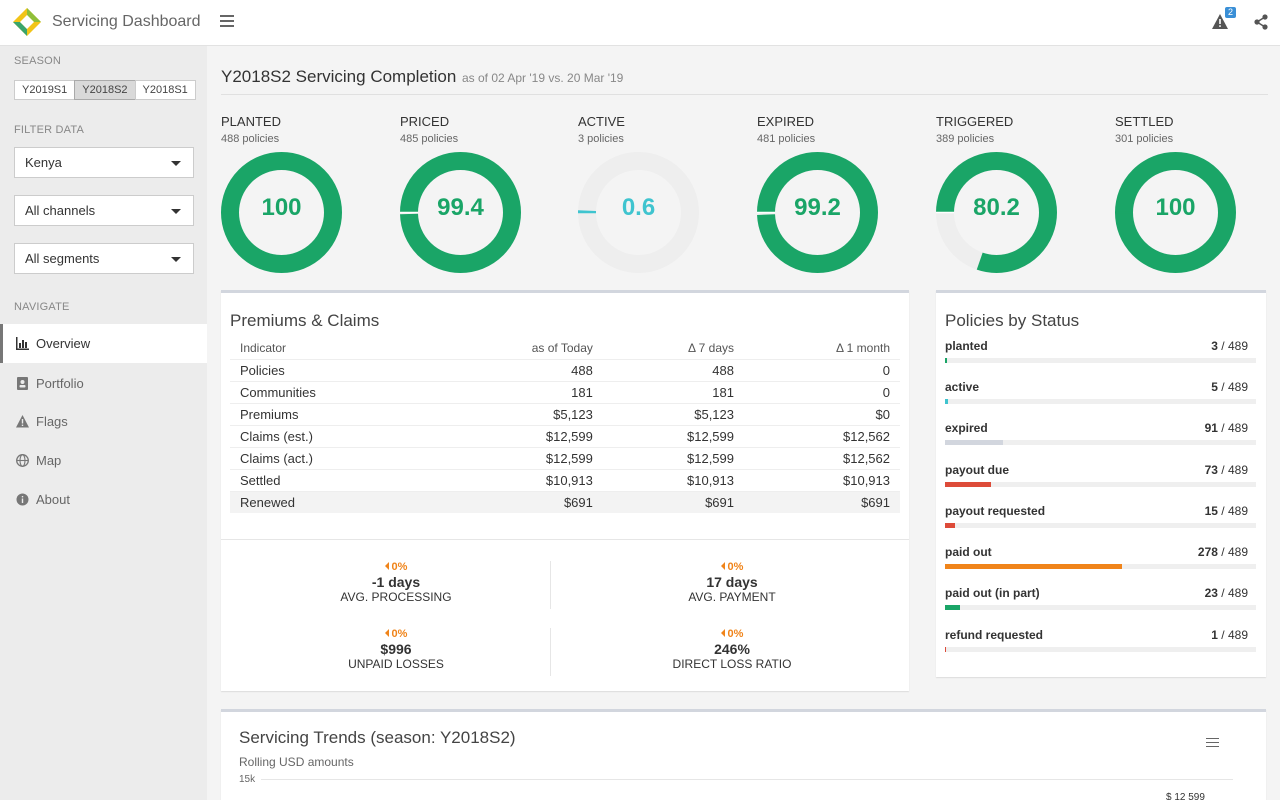 Image resolution: width=1280 pixels, height=800 pixels. What do you see at coordinates (1229, 635) in the screenshot?
I see `status-count: 1 / 489` at bounding box center [1229, 635].